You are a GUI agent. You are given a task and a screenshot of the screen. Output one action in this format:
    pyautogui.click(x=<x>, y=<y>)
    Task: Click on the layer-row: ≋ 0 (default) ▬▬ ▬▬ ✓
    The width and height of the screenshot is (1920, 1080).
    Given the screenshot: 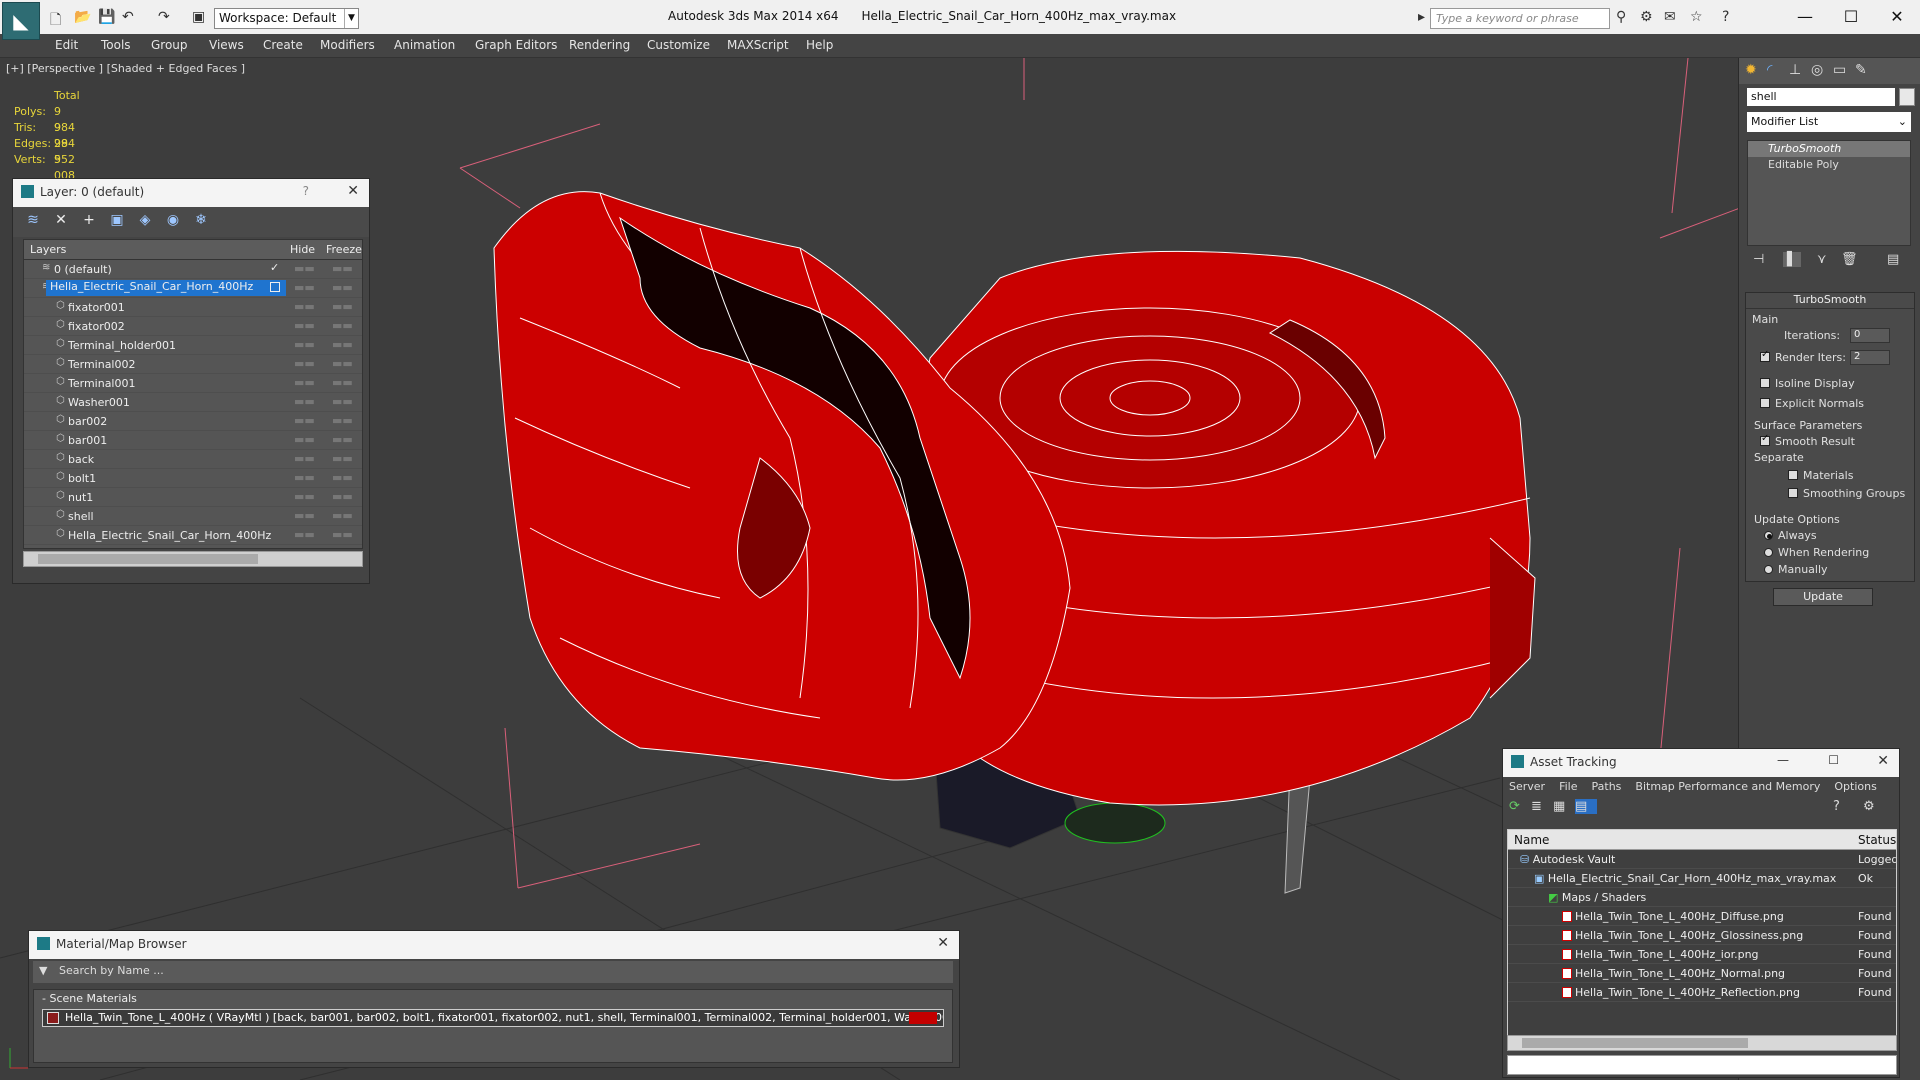 What is the action you would take?
    pyautogui.click(x=193, y=269)
    